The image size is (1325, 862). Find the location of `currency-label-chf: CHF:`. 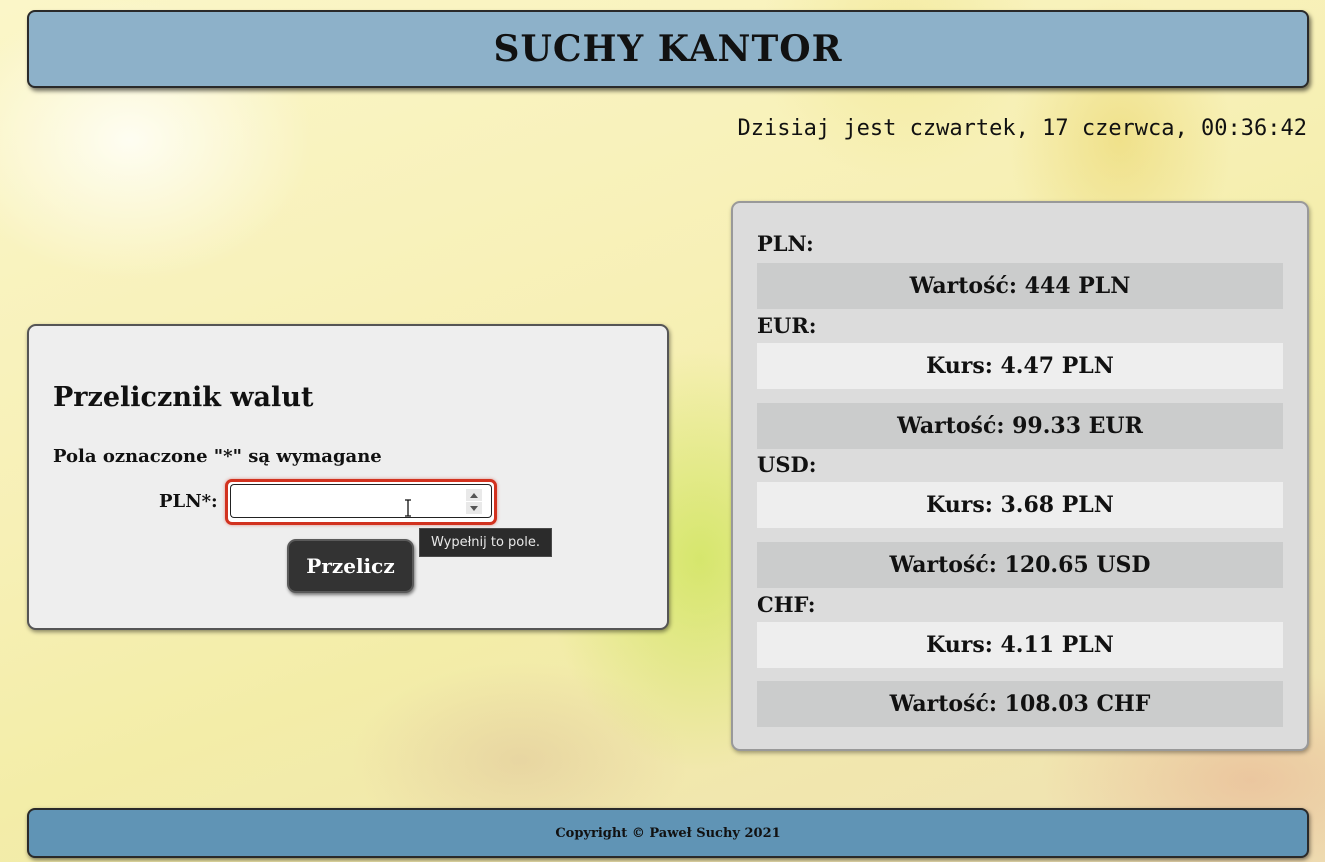

currency-label-chf: CHF: is located at coordinates (786, 604).